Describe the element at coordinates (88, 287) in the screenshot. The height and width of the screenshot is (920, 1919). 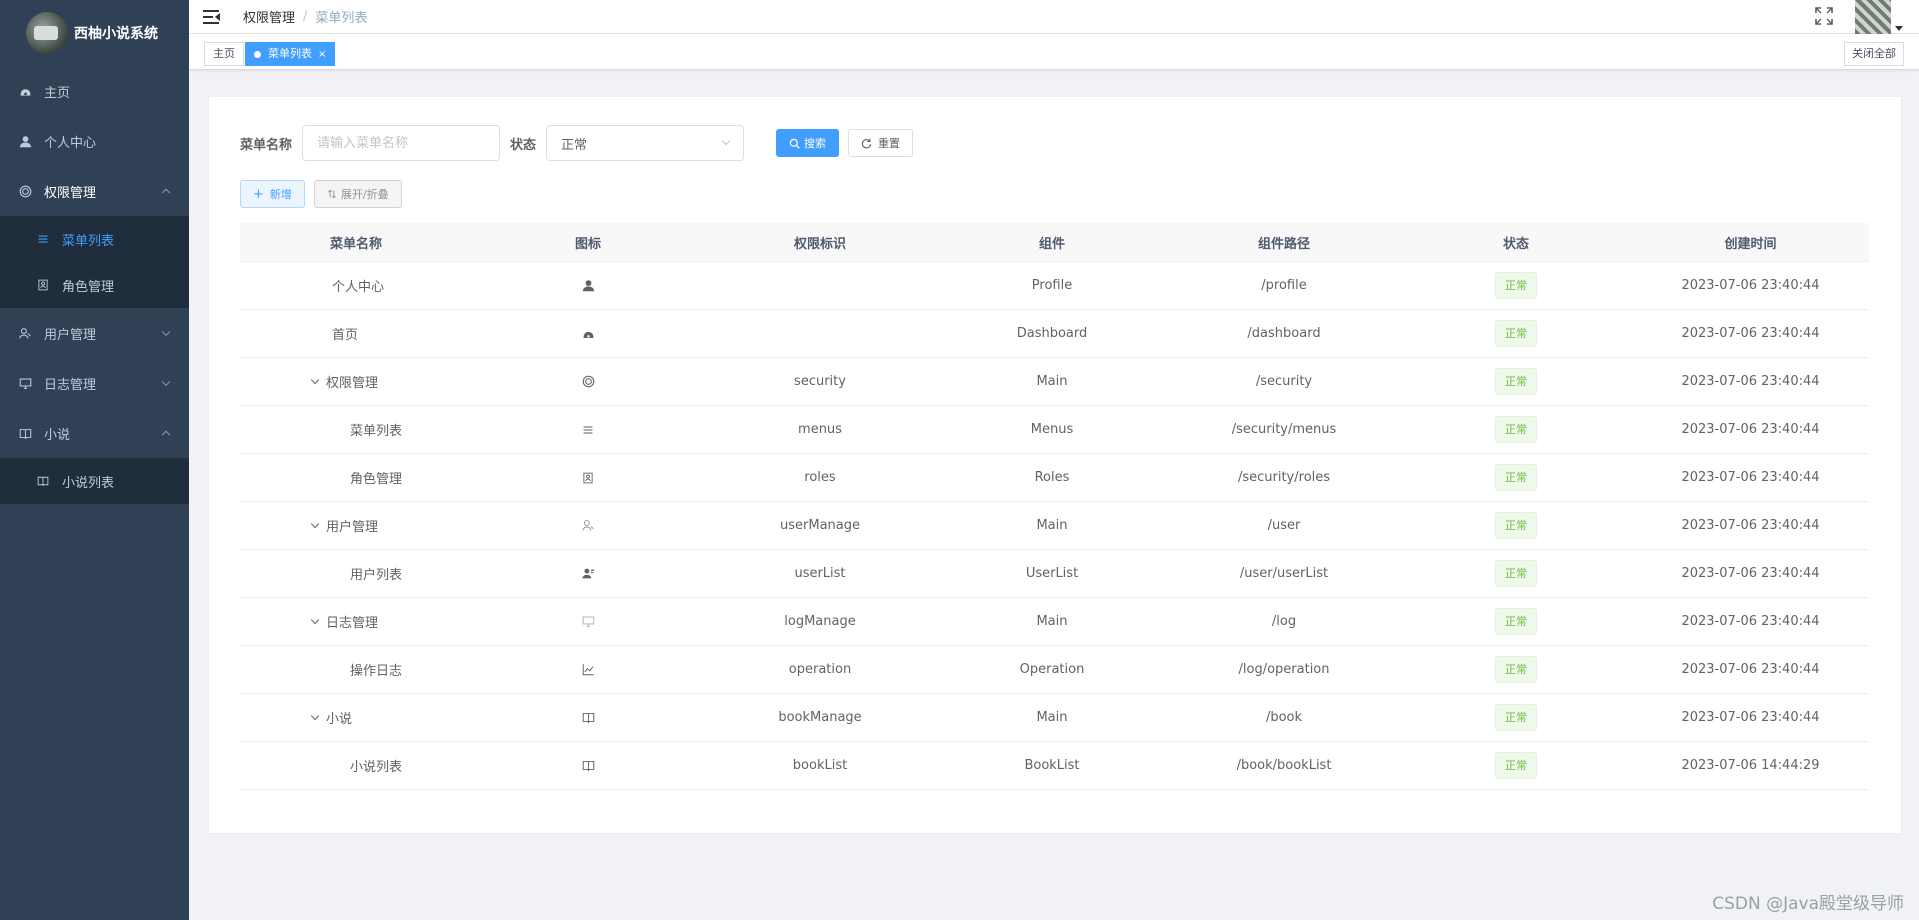
I see `sidebar-item-label: 角色管理` at that location.